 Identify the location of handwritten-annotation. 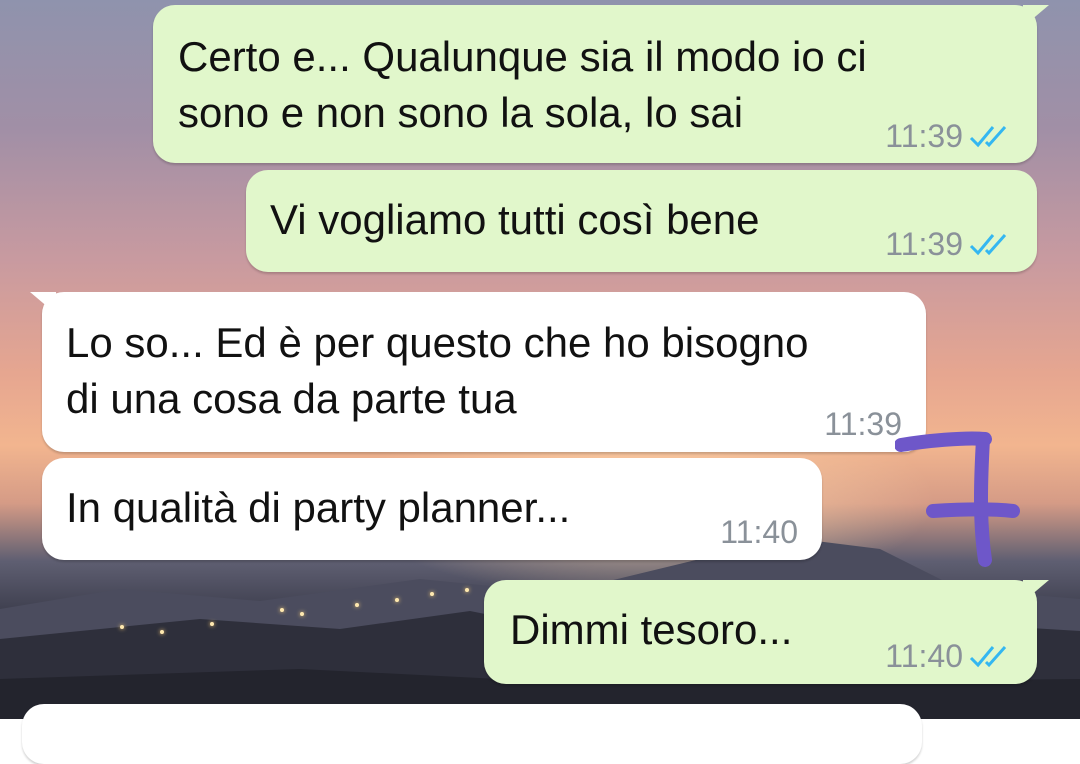
(957, 499).